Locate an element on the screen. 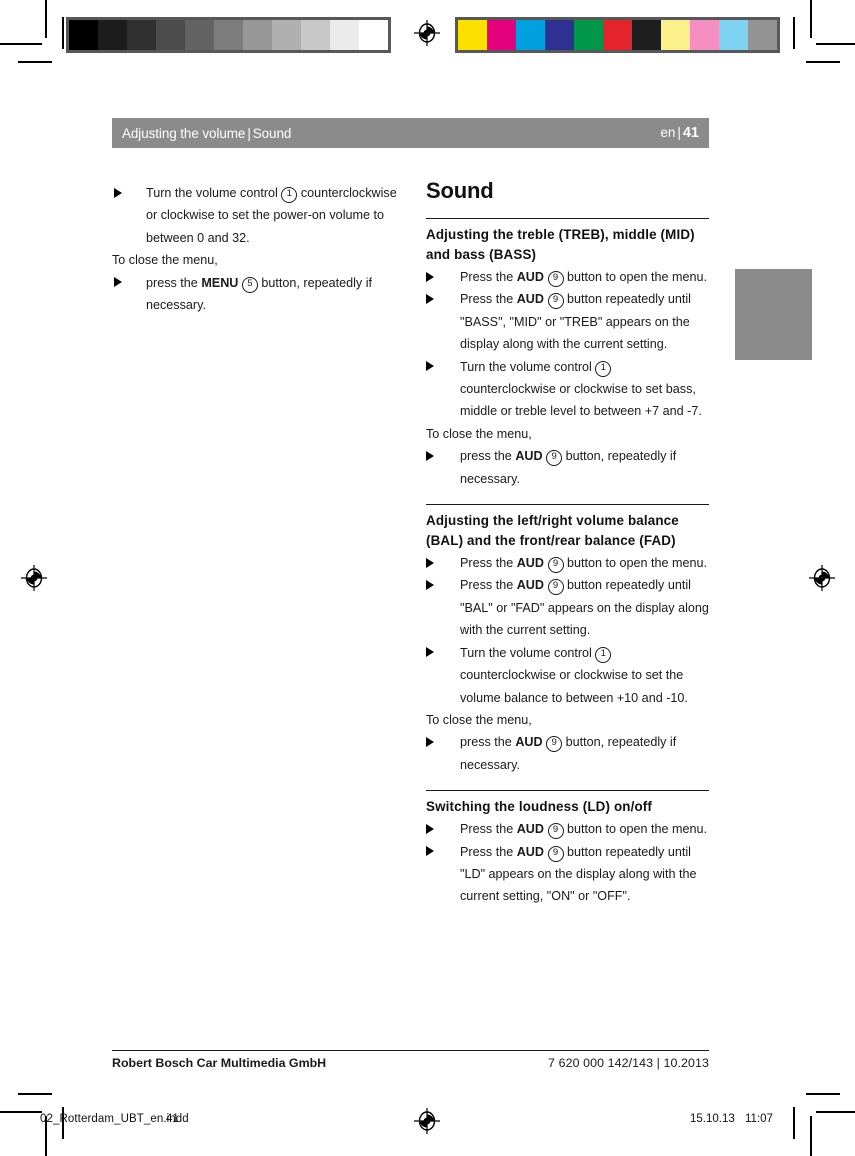  process-color-bar is located at coordinates (617, 35).